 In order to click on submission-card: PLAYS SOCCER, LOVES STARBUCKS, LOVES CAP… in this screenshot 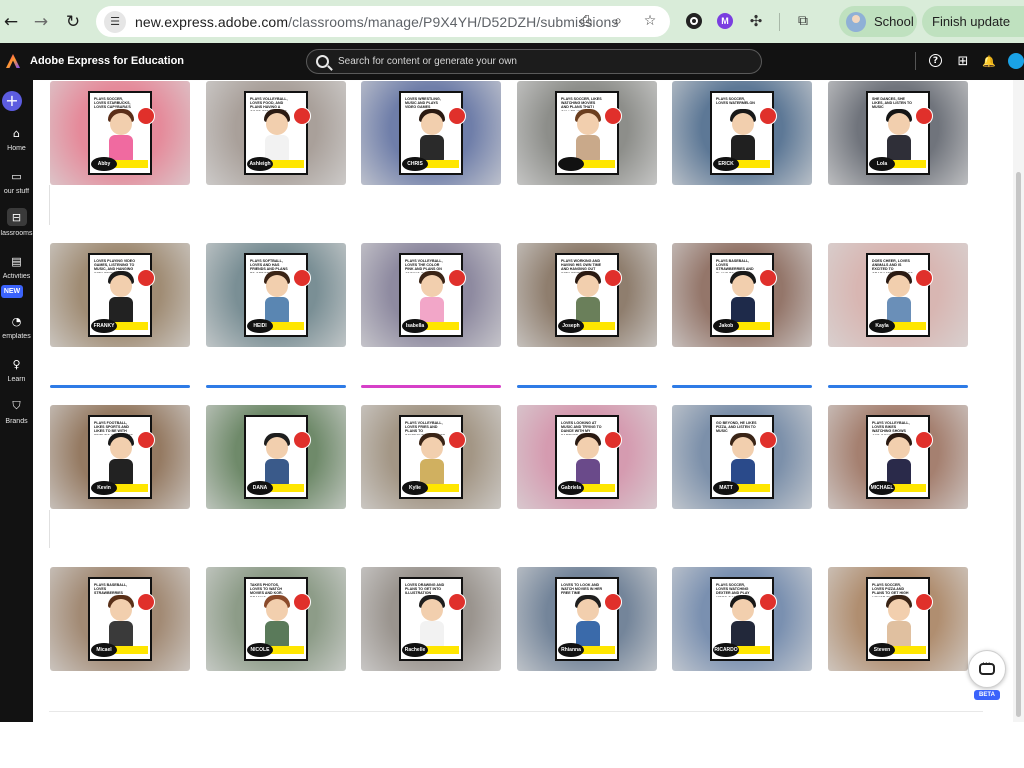, I will do `click(120, 133)`.